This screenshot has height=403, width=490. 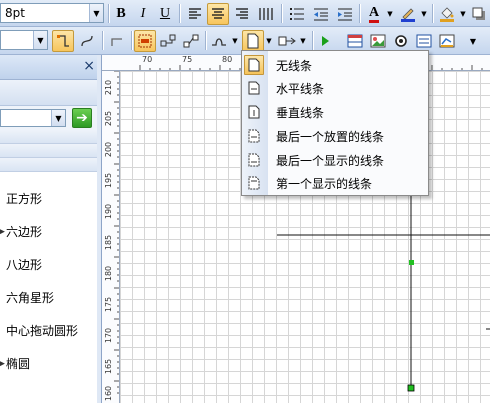 I want to click on bullet-list-icon, so click(x=297, y=14).